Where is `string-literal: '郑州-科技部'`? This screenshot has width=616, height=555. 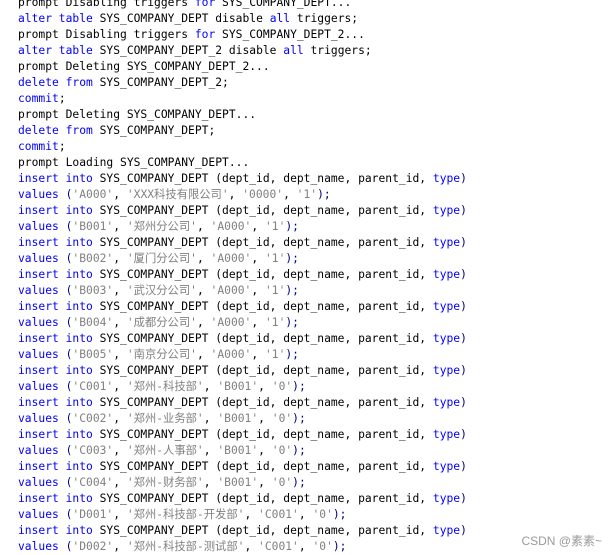
string-literal: '郑州-科技部' is located at coordinates (165, 386).